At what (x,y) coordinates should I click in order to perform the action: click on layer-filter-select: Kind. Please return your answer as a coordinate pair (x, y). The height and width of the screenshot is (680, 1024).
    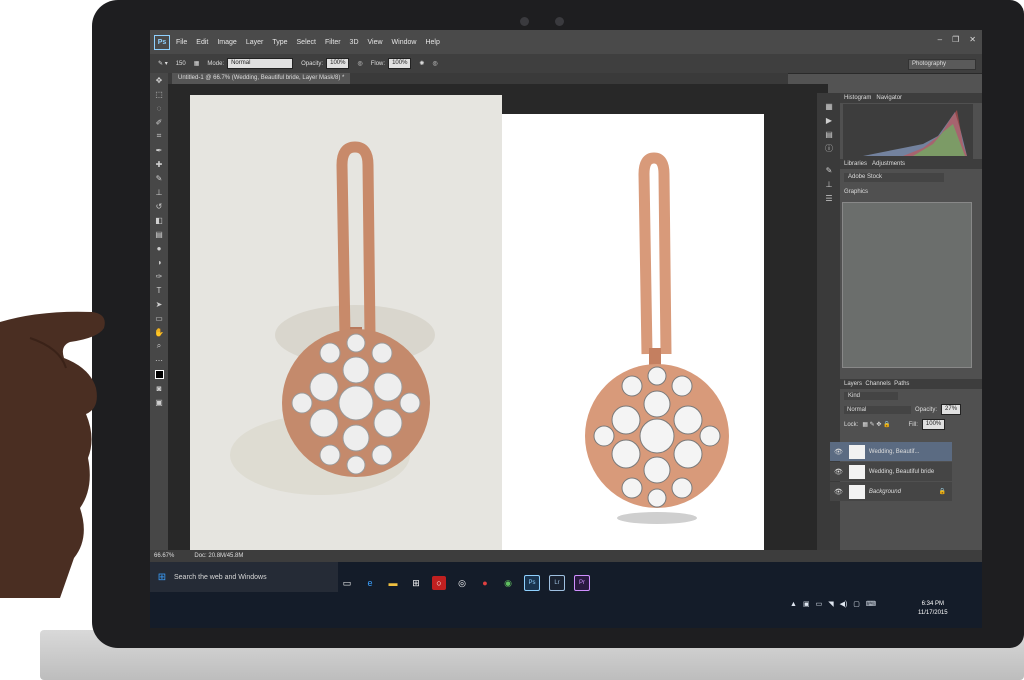
    Looking at the image, I should click on (871, 396).